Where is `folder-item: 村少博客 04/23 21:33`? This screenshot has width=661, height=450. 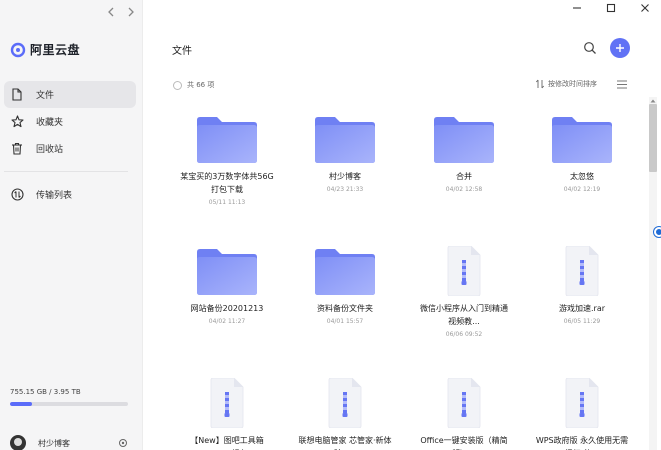
folder-item: 村少博客 04/23 21:33 is located at coordinates (345, 146).